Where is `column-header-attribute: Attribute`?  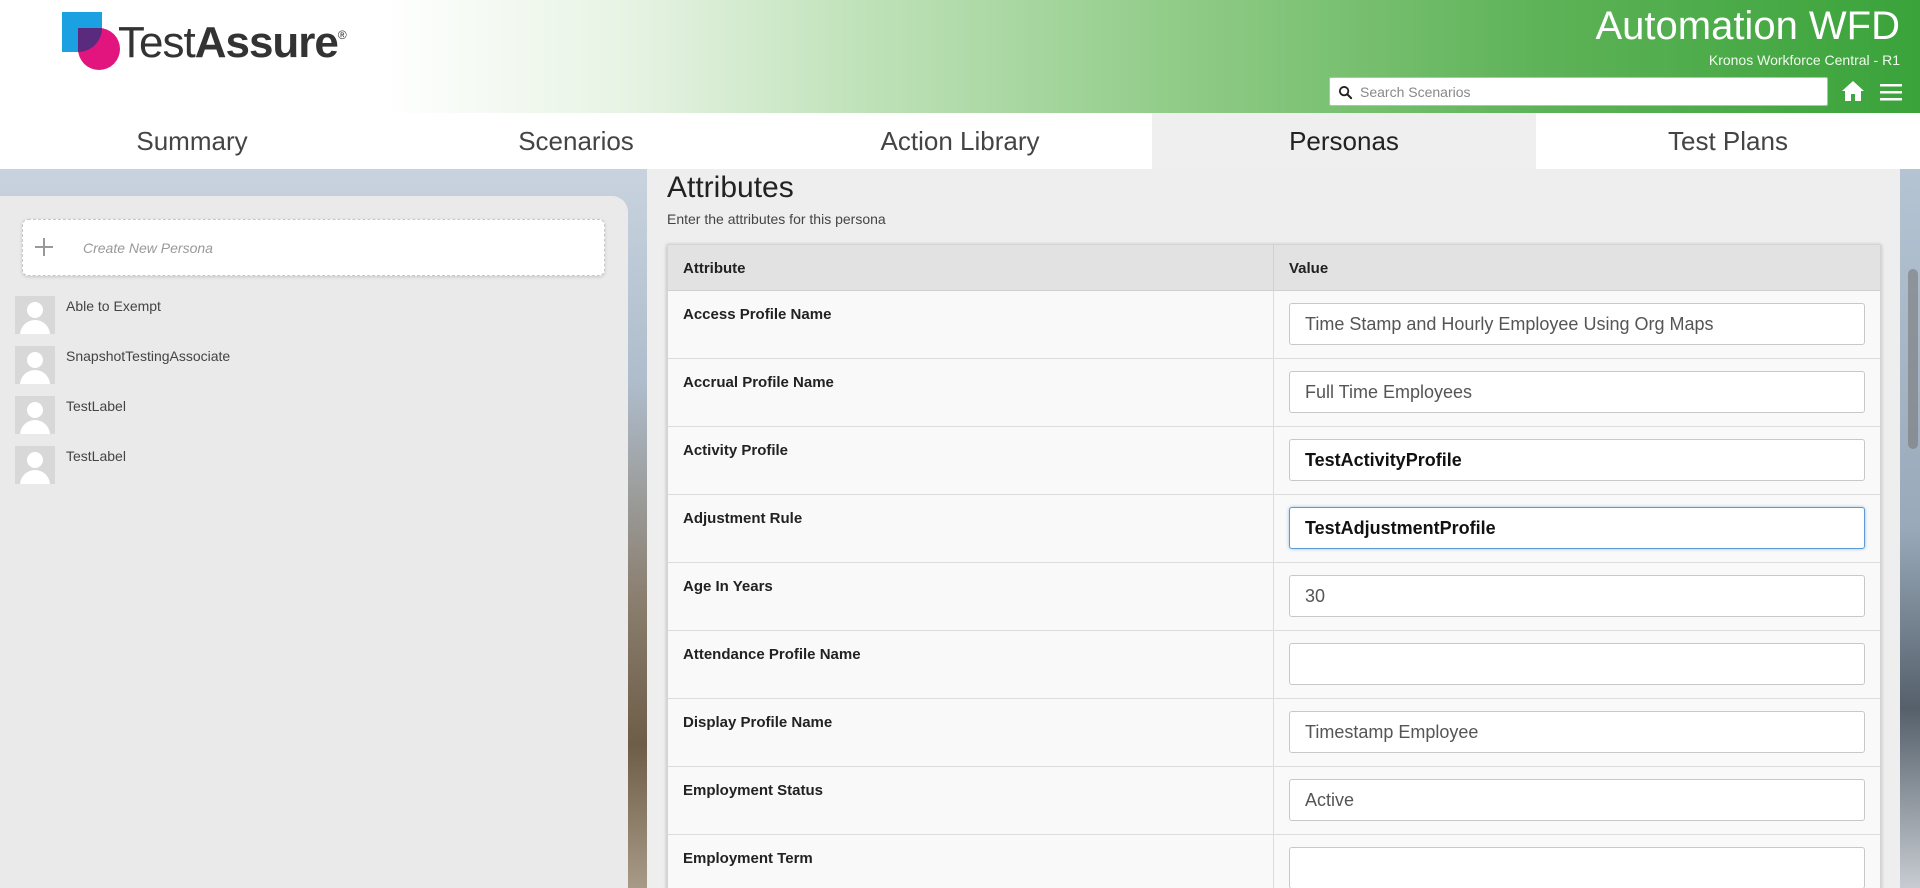 column-header-attribute: Attribute is located at coordinates (971, 267).